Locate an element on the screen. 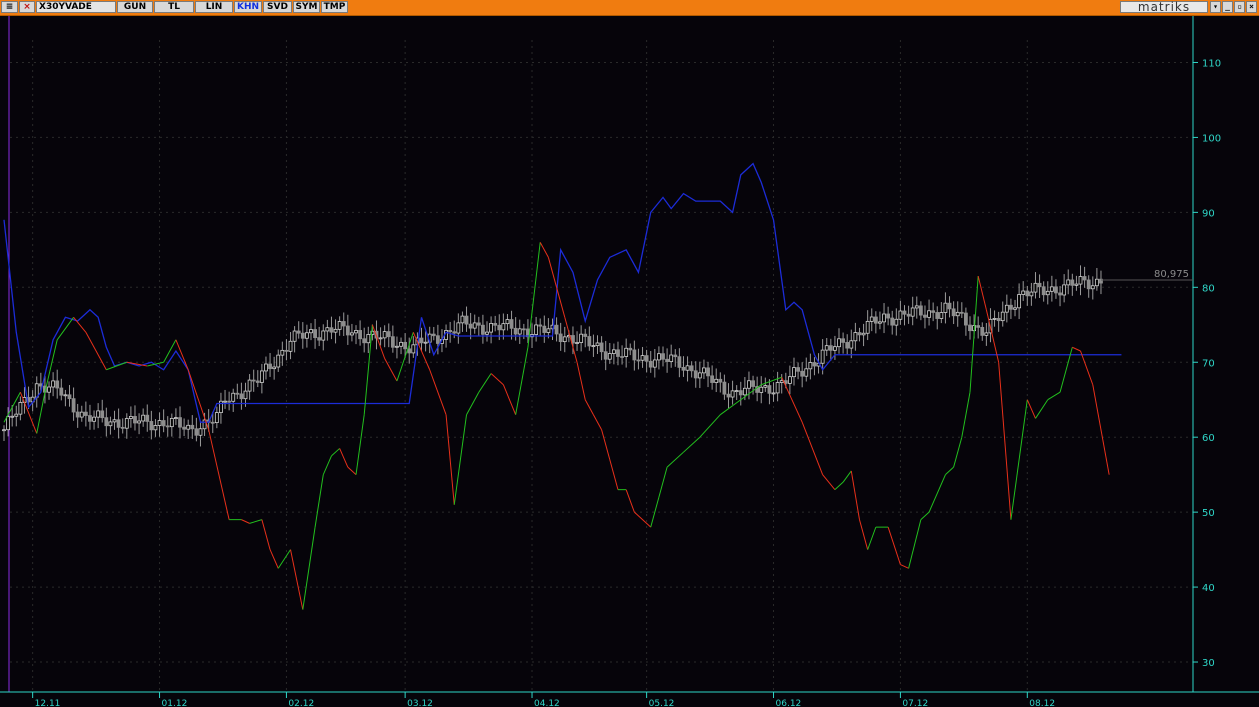  last-value-label: 80,975 is located at coordinates (1171, 274).